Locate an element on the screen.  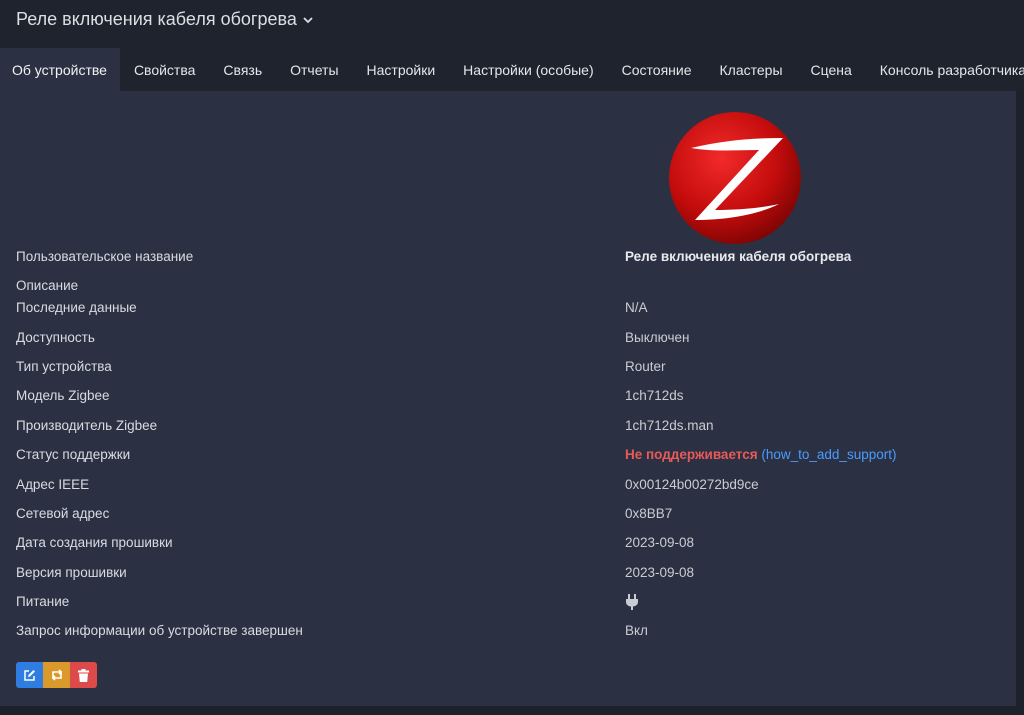
top-bar: Реле включения кабеля обогрева is located at coordinates (512, 24).